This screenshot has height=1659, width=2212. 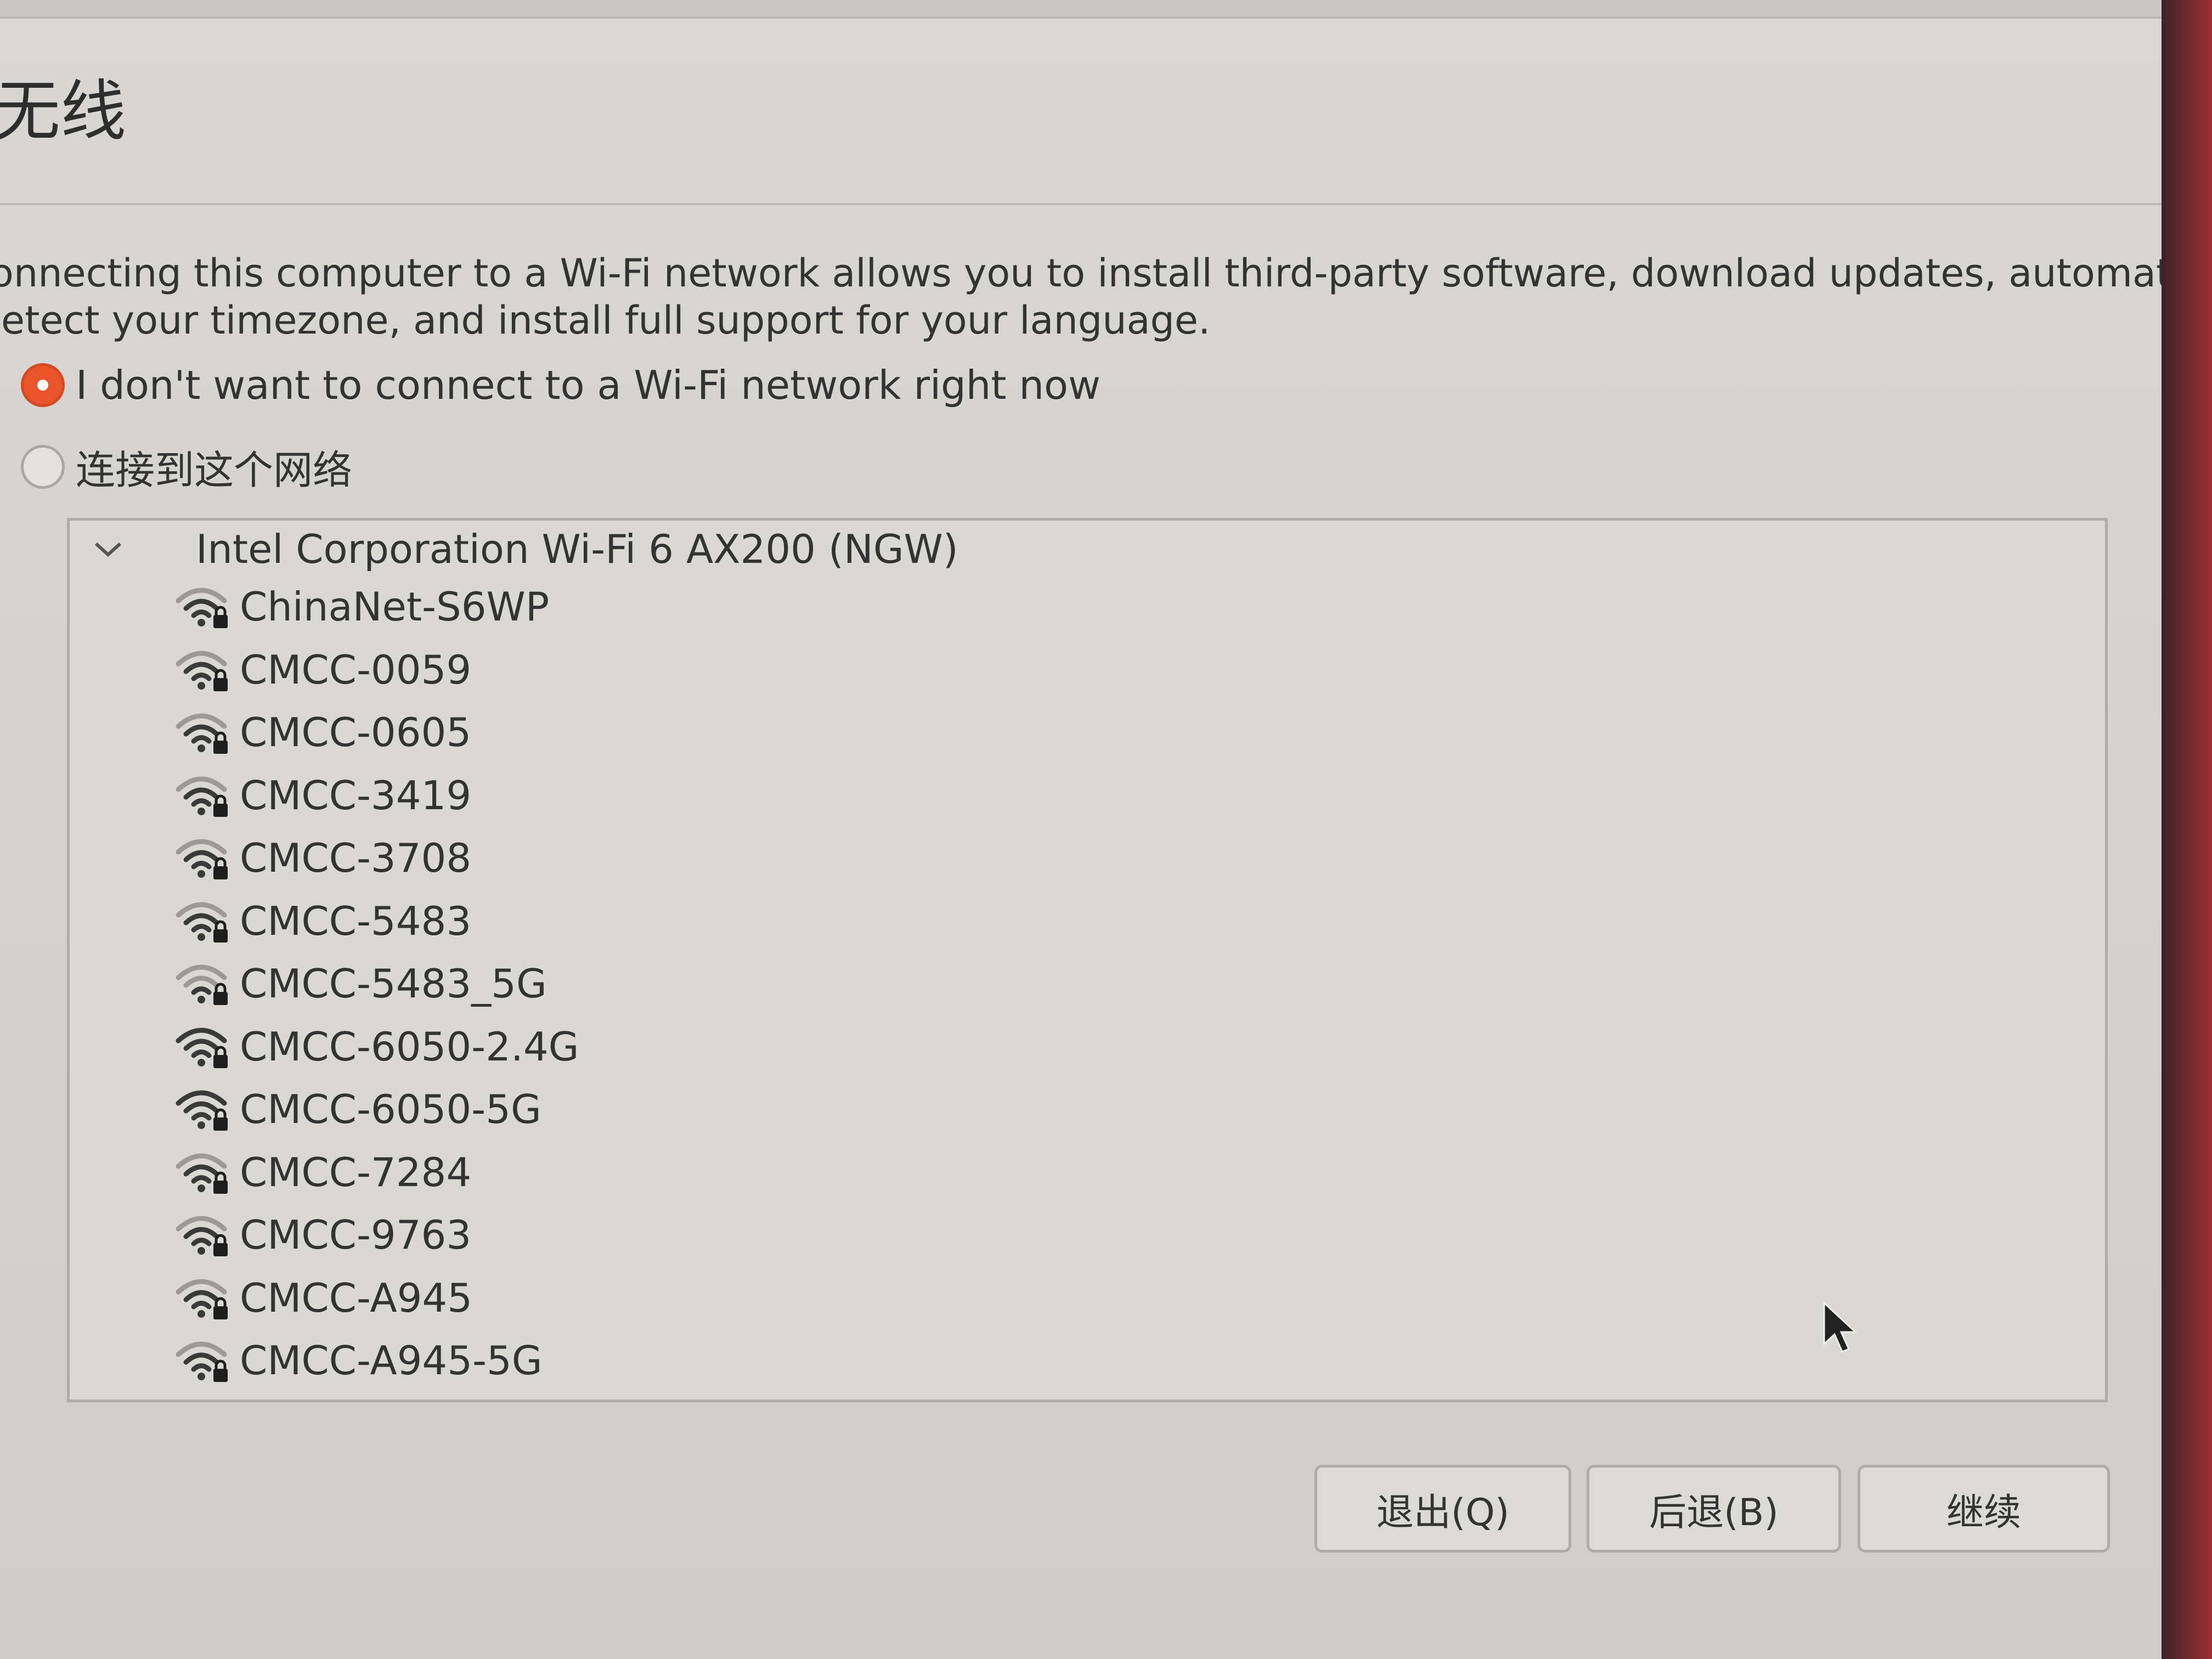 I want to click on network-name: CMCC-7284, so click(x=356, y=1172).